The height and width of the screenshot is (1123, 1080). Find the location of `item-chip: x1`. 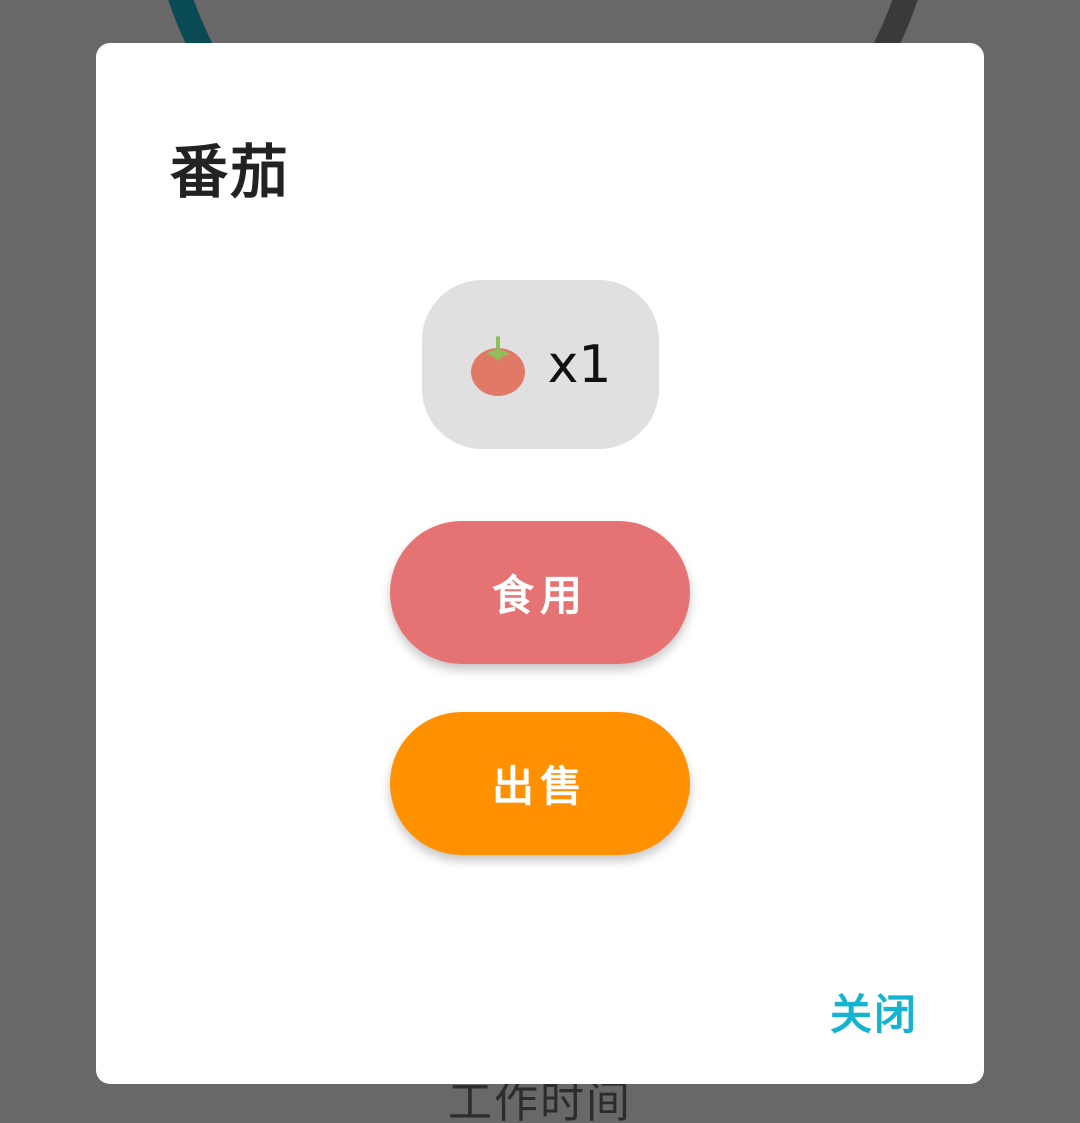

item-chip: x1 is located at coordinates (540, 364).